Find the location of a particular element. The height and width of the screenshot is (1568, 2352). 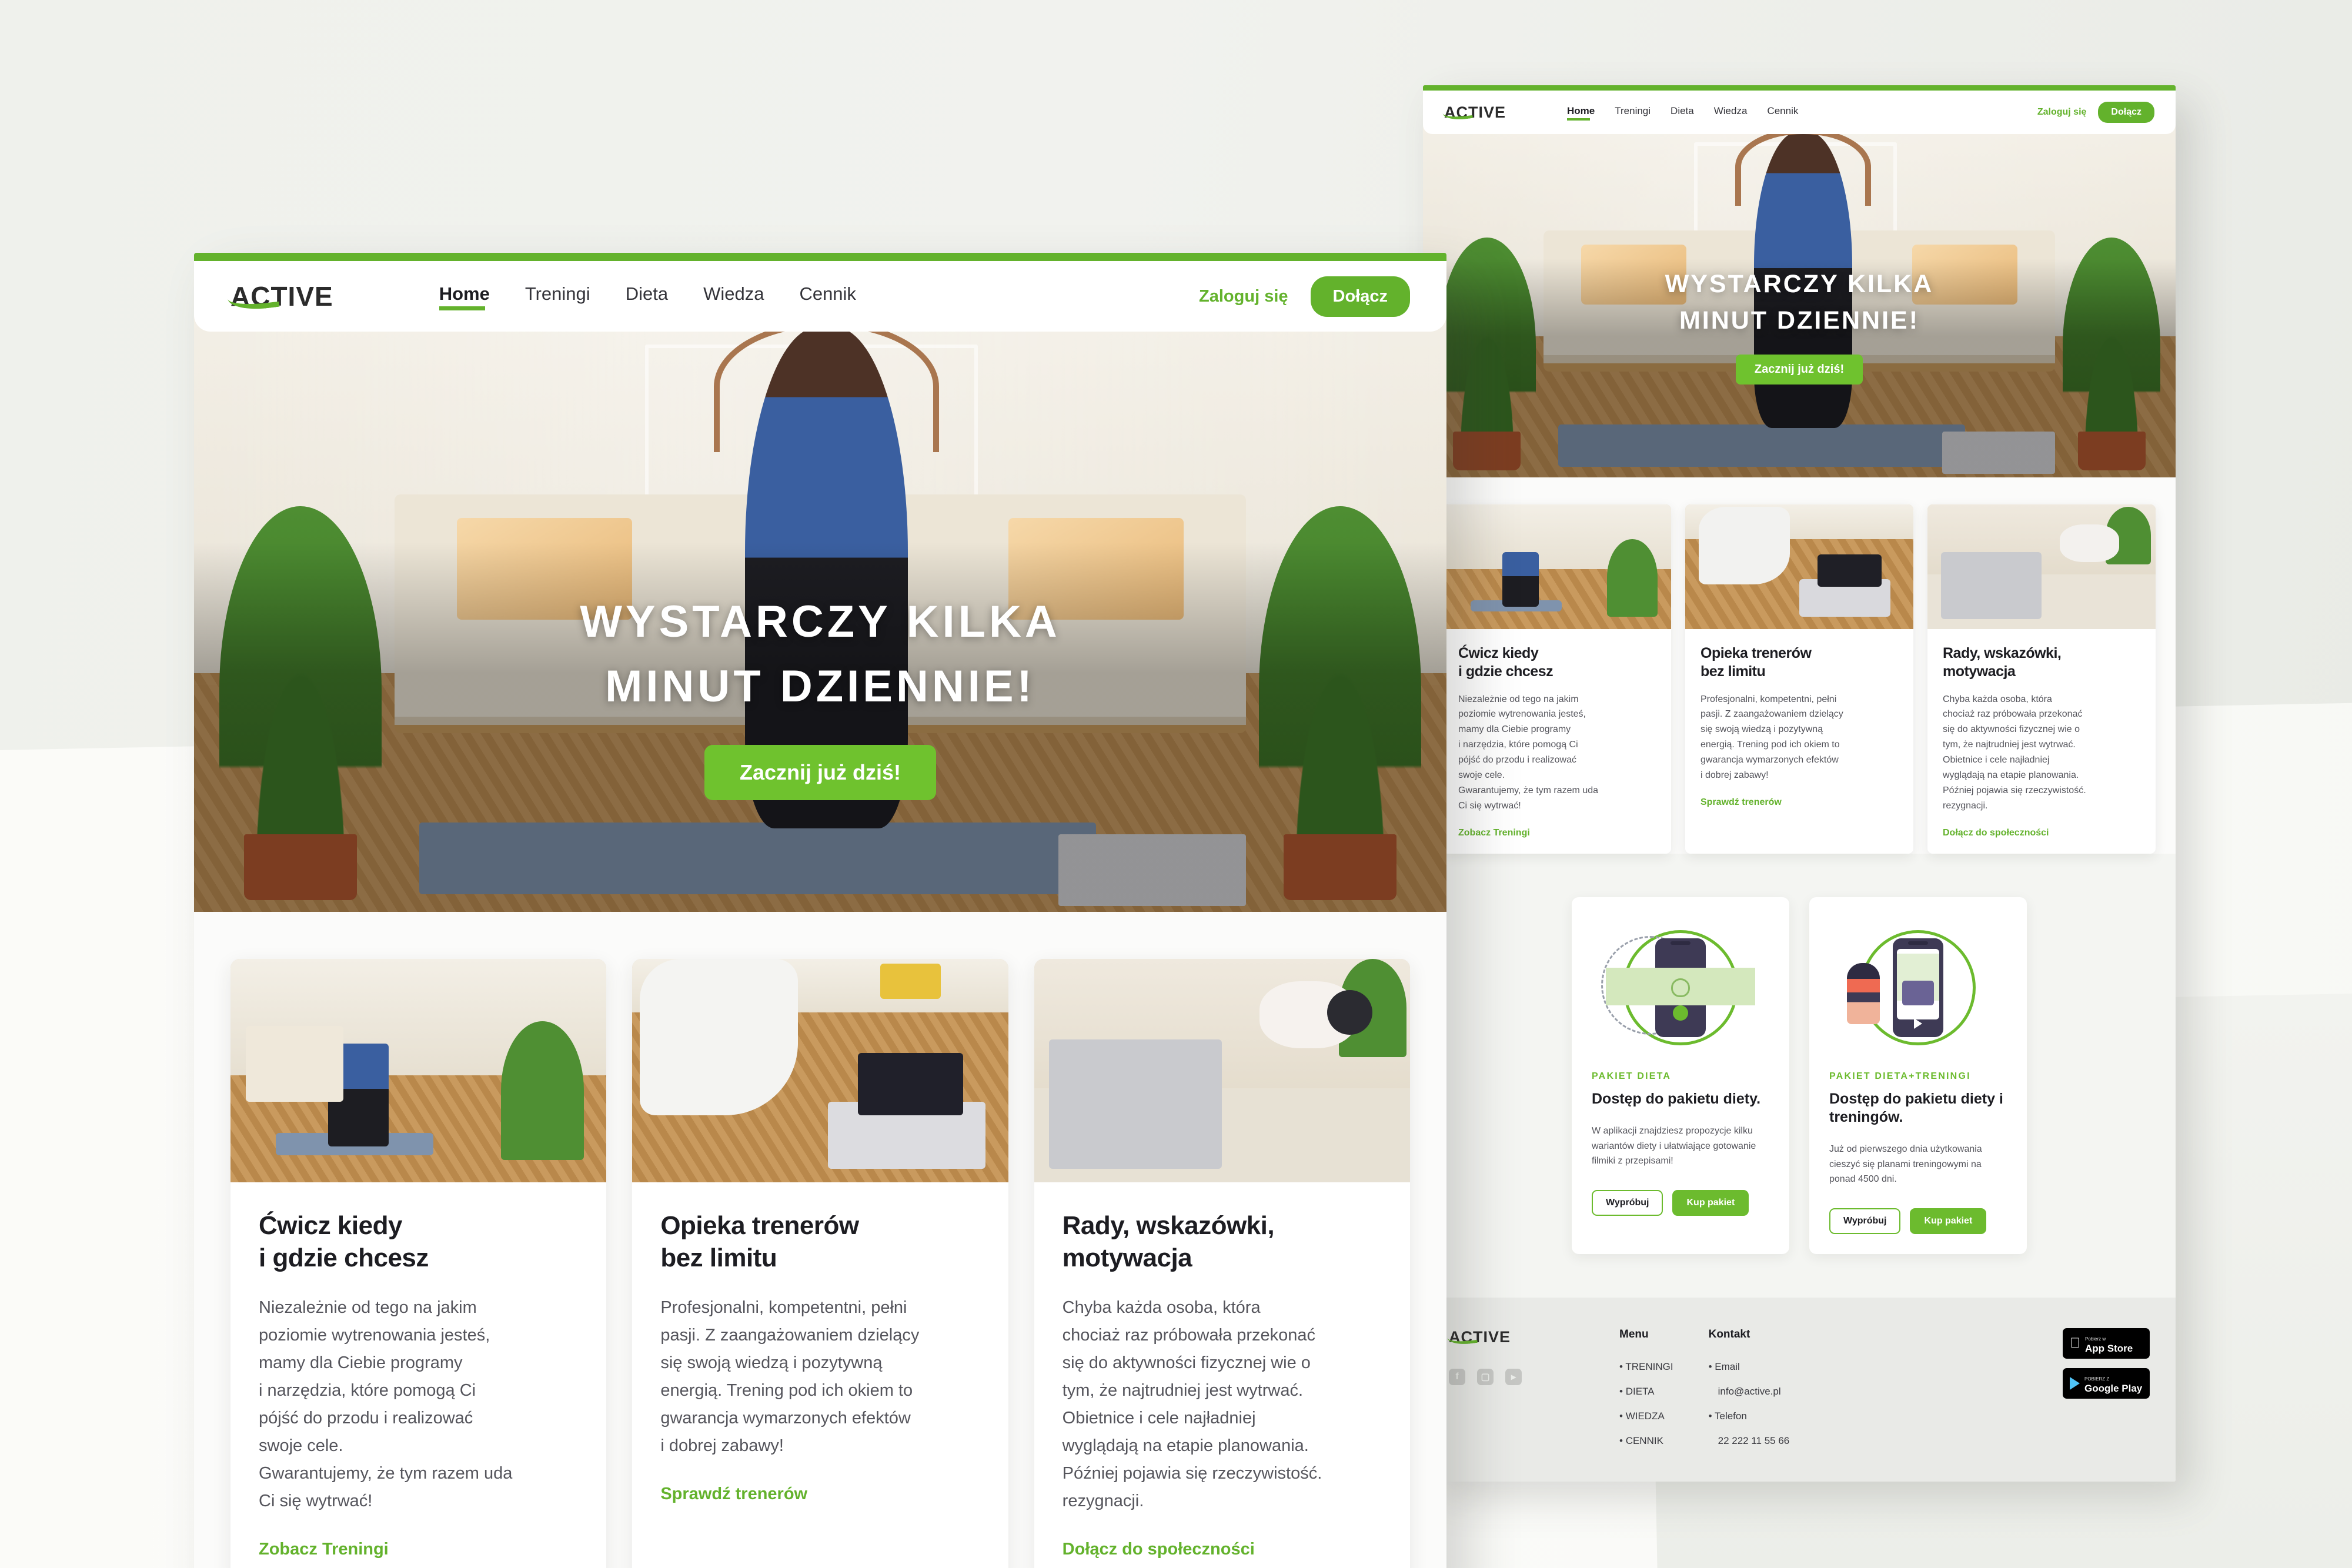

app-store-subtitle: Pobierz w is located at coordinates (2090, 1339).